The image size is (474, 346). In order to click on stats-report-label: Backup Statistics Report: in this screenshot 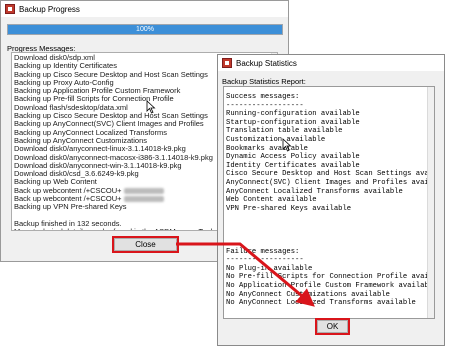, I will do `click(264, 81)`.